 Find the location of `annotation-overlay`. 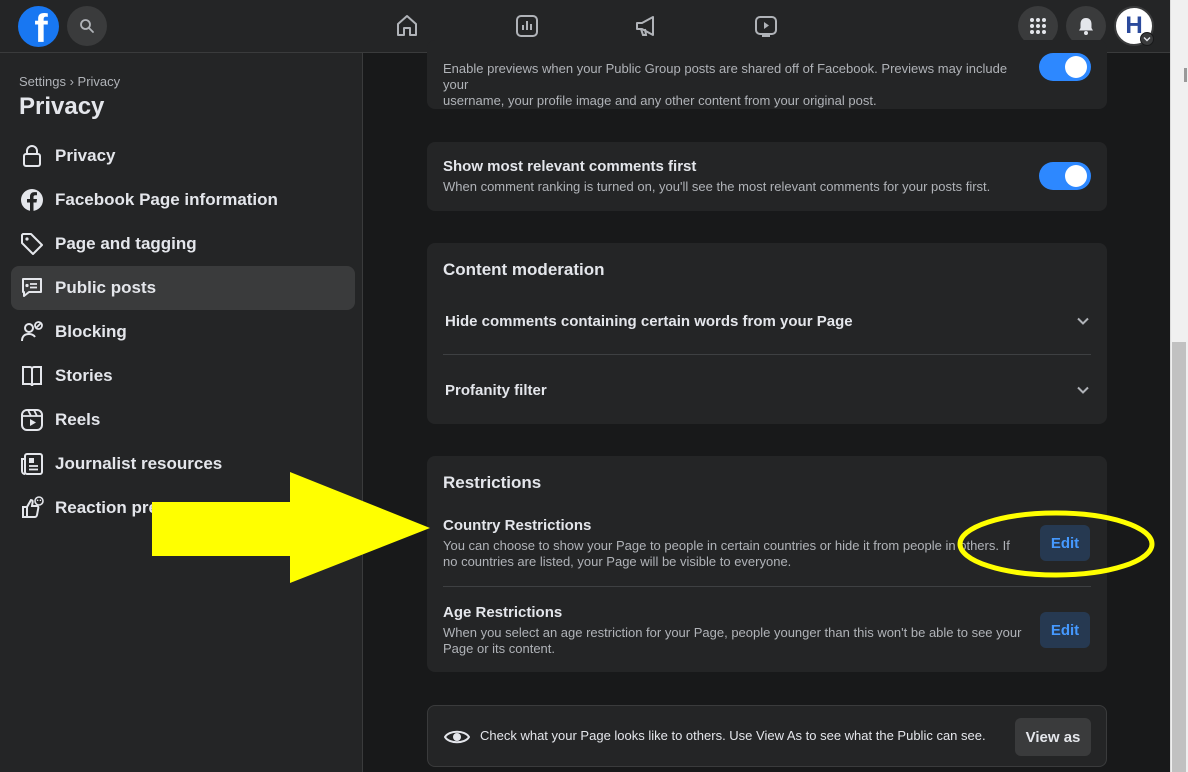

annotation-overlay is located at coordinates (653, 527).